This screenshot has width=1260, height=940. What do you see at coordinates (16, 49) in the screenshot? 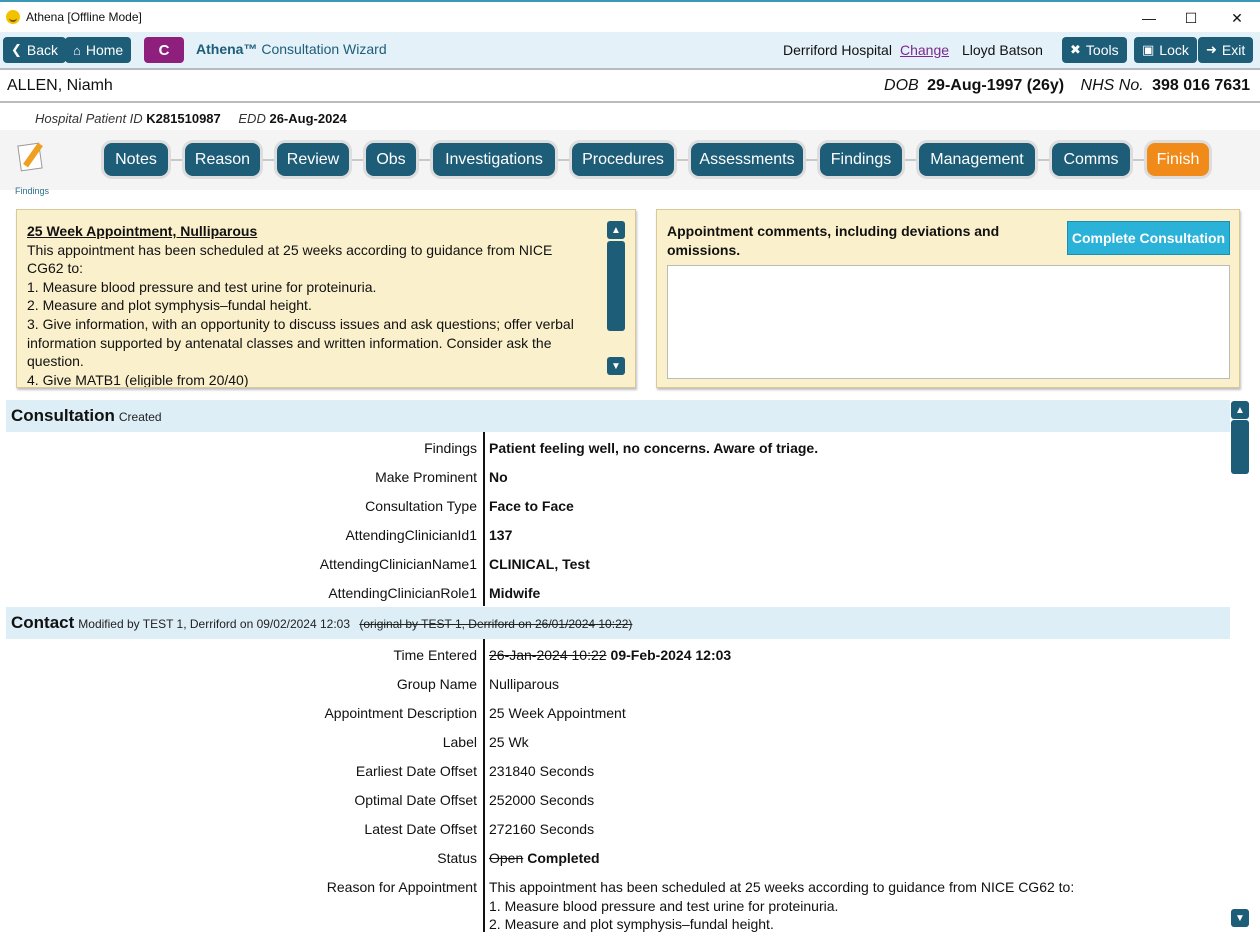
I see `chevron-left-icon: ❮` at bounding box center [16, 49].